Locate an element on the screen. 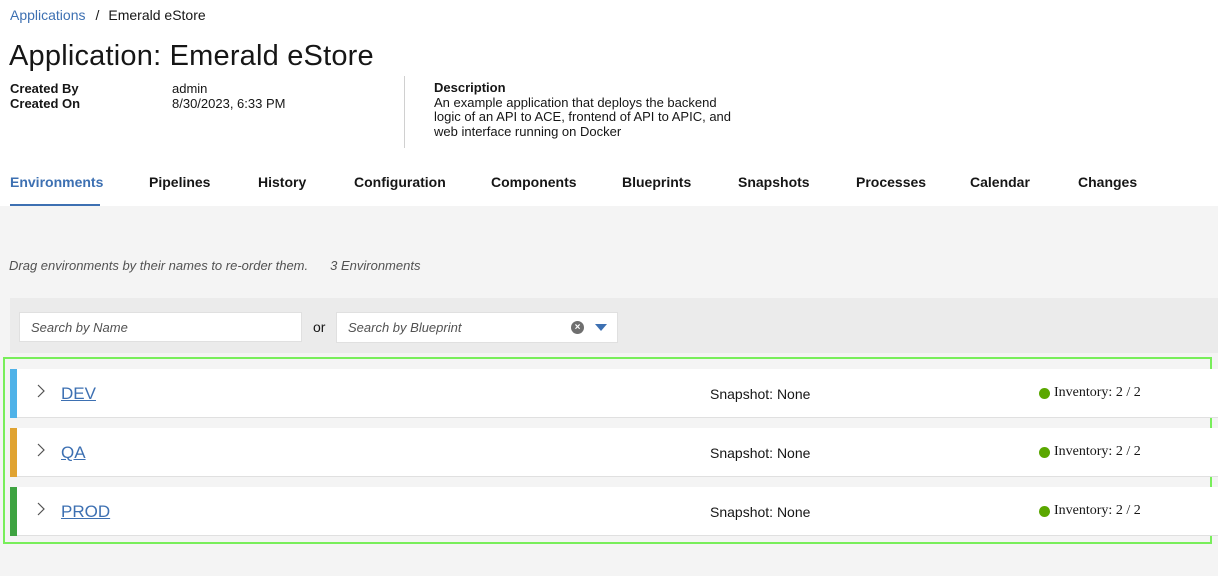 The height and width of the screenshot is (576, 1218). tab-pipelines: Pipelines is located at coordinates (179, 182).